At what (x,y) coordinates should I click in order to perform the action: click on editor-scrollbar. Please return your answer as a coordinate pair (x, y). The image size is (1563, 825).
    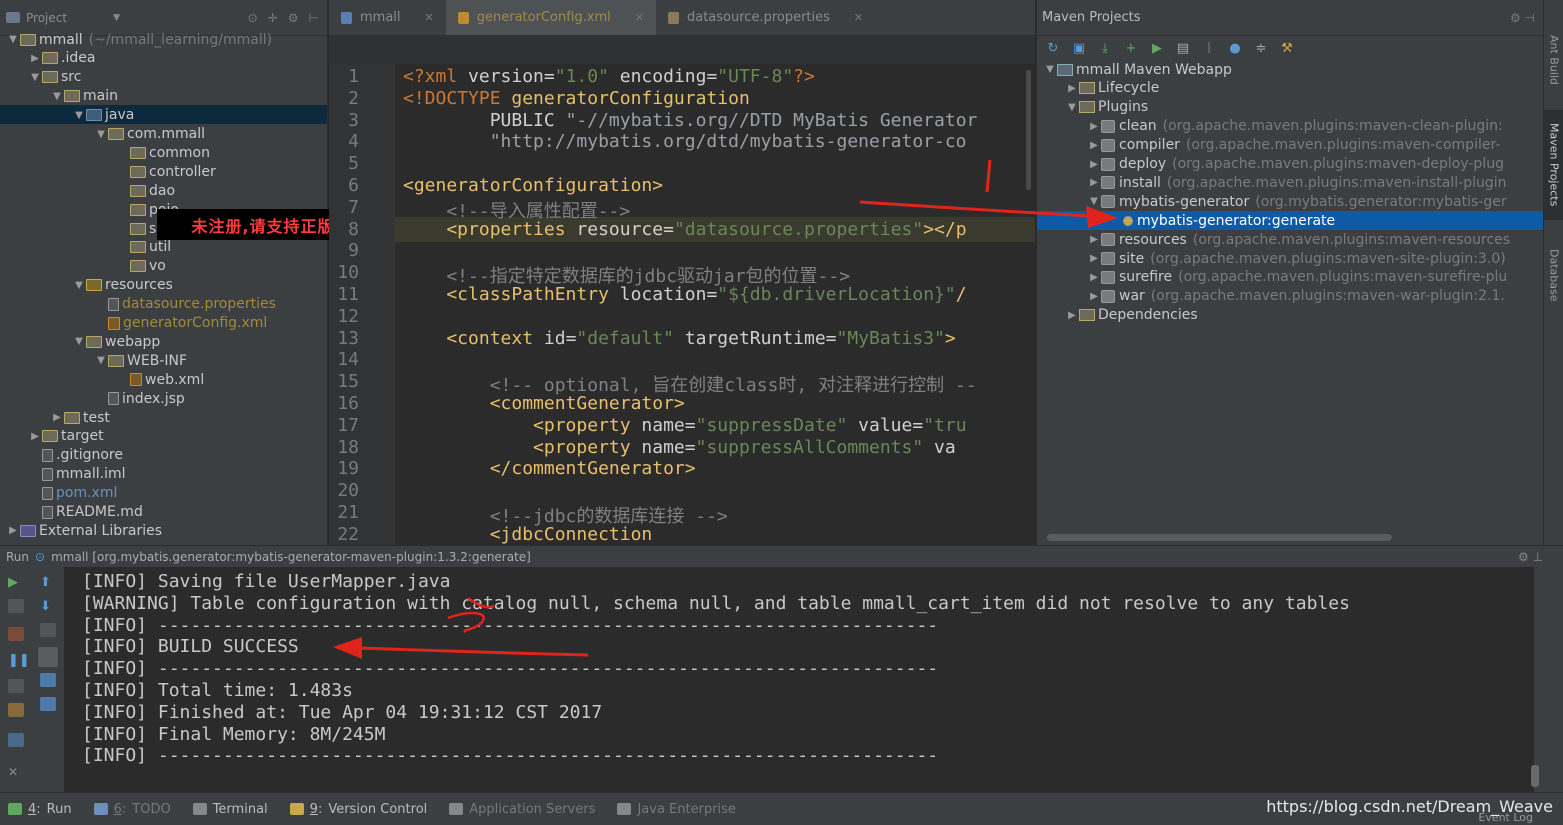
    Looking at the image, I should click on (1028, 130).